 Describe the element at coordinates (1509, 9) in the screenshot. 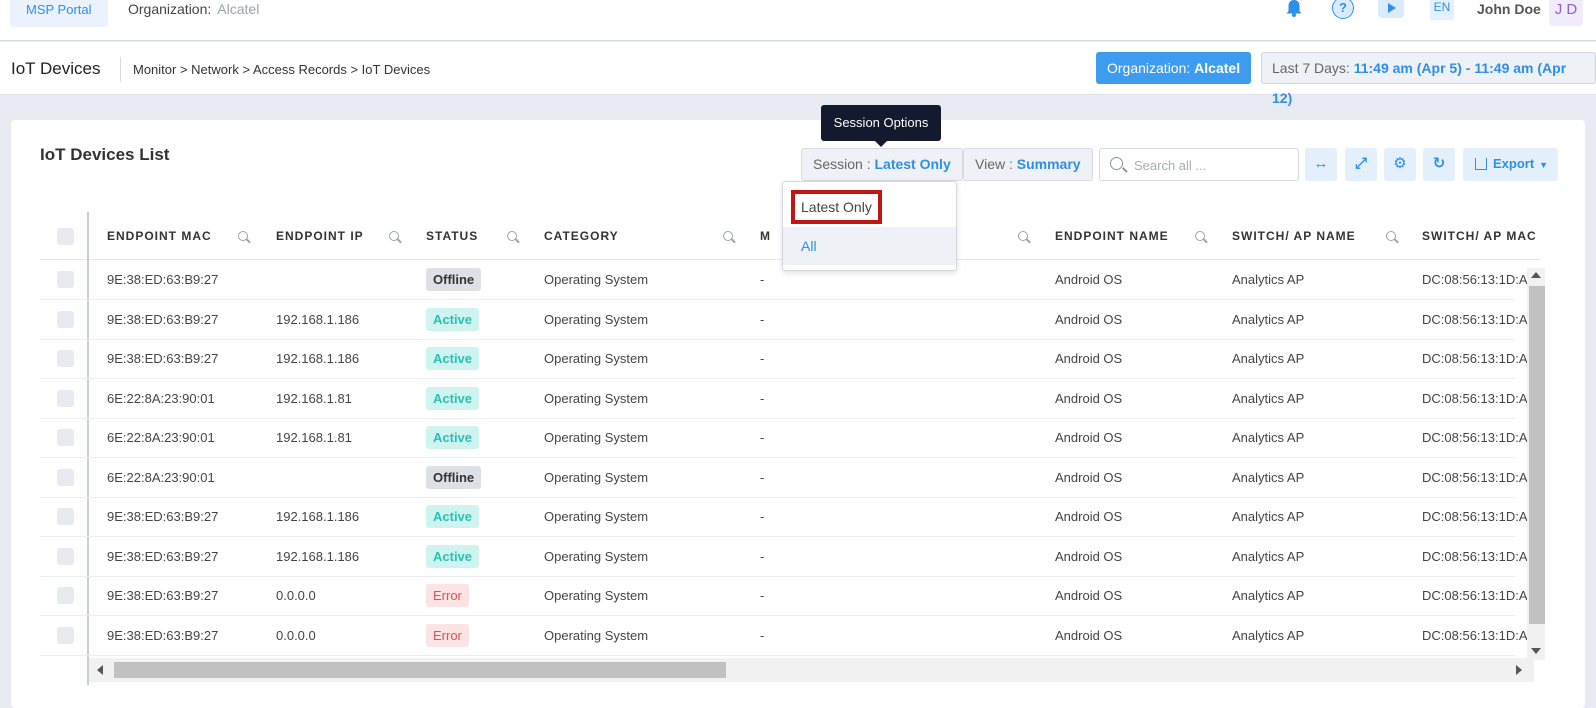

I see `user-name: John Doe` at that location.